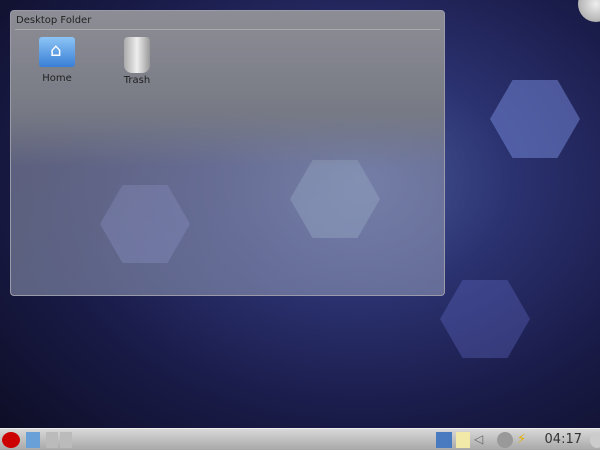 Image resolution: width=600 pixels, height=450 pixels. I want to click on trash-icon, so click(137, 55).